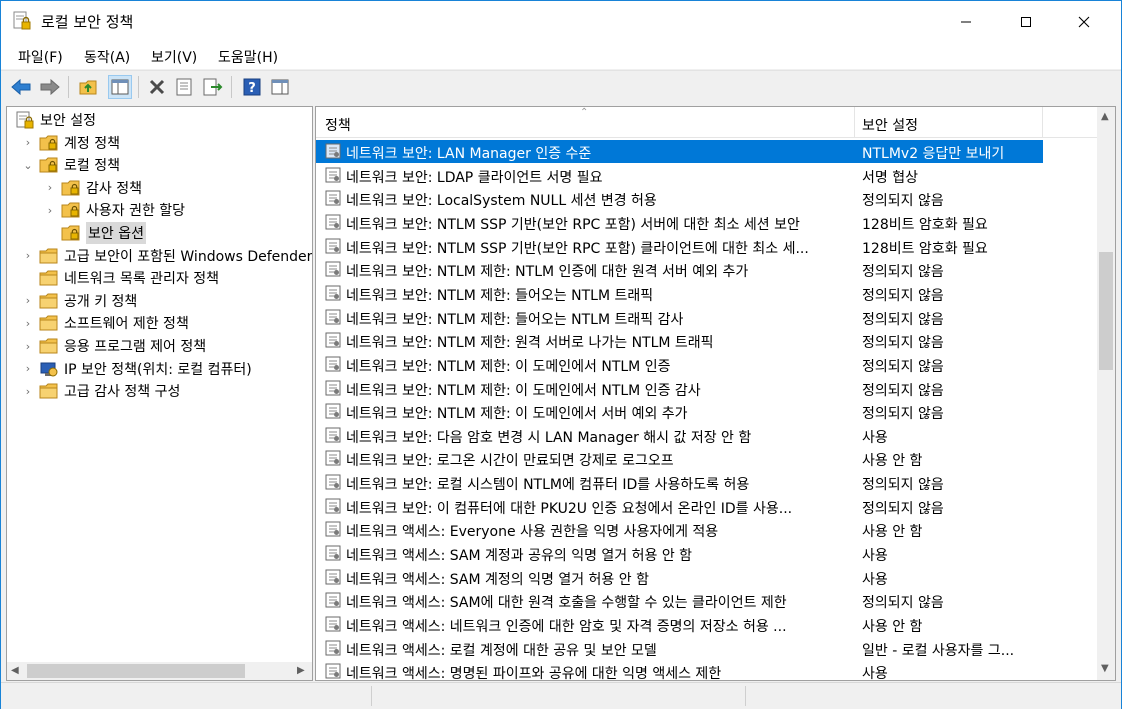  I want to click on menu-help: 도움말(H), so click(248, 57).